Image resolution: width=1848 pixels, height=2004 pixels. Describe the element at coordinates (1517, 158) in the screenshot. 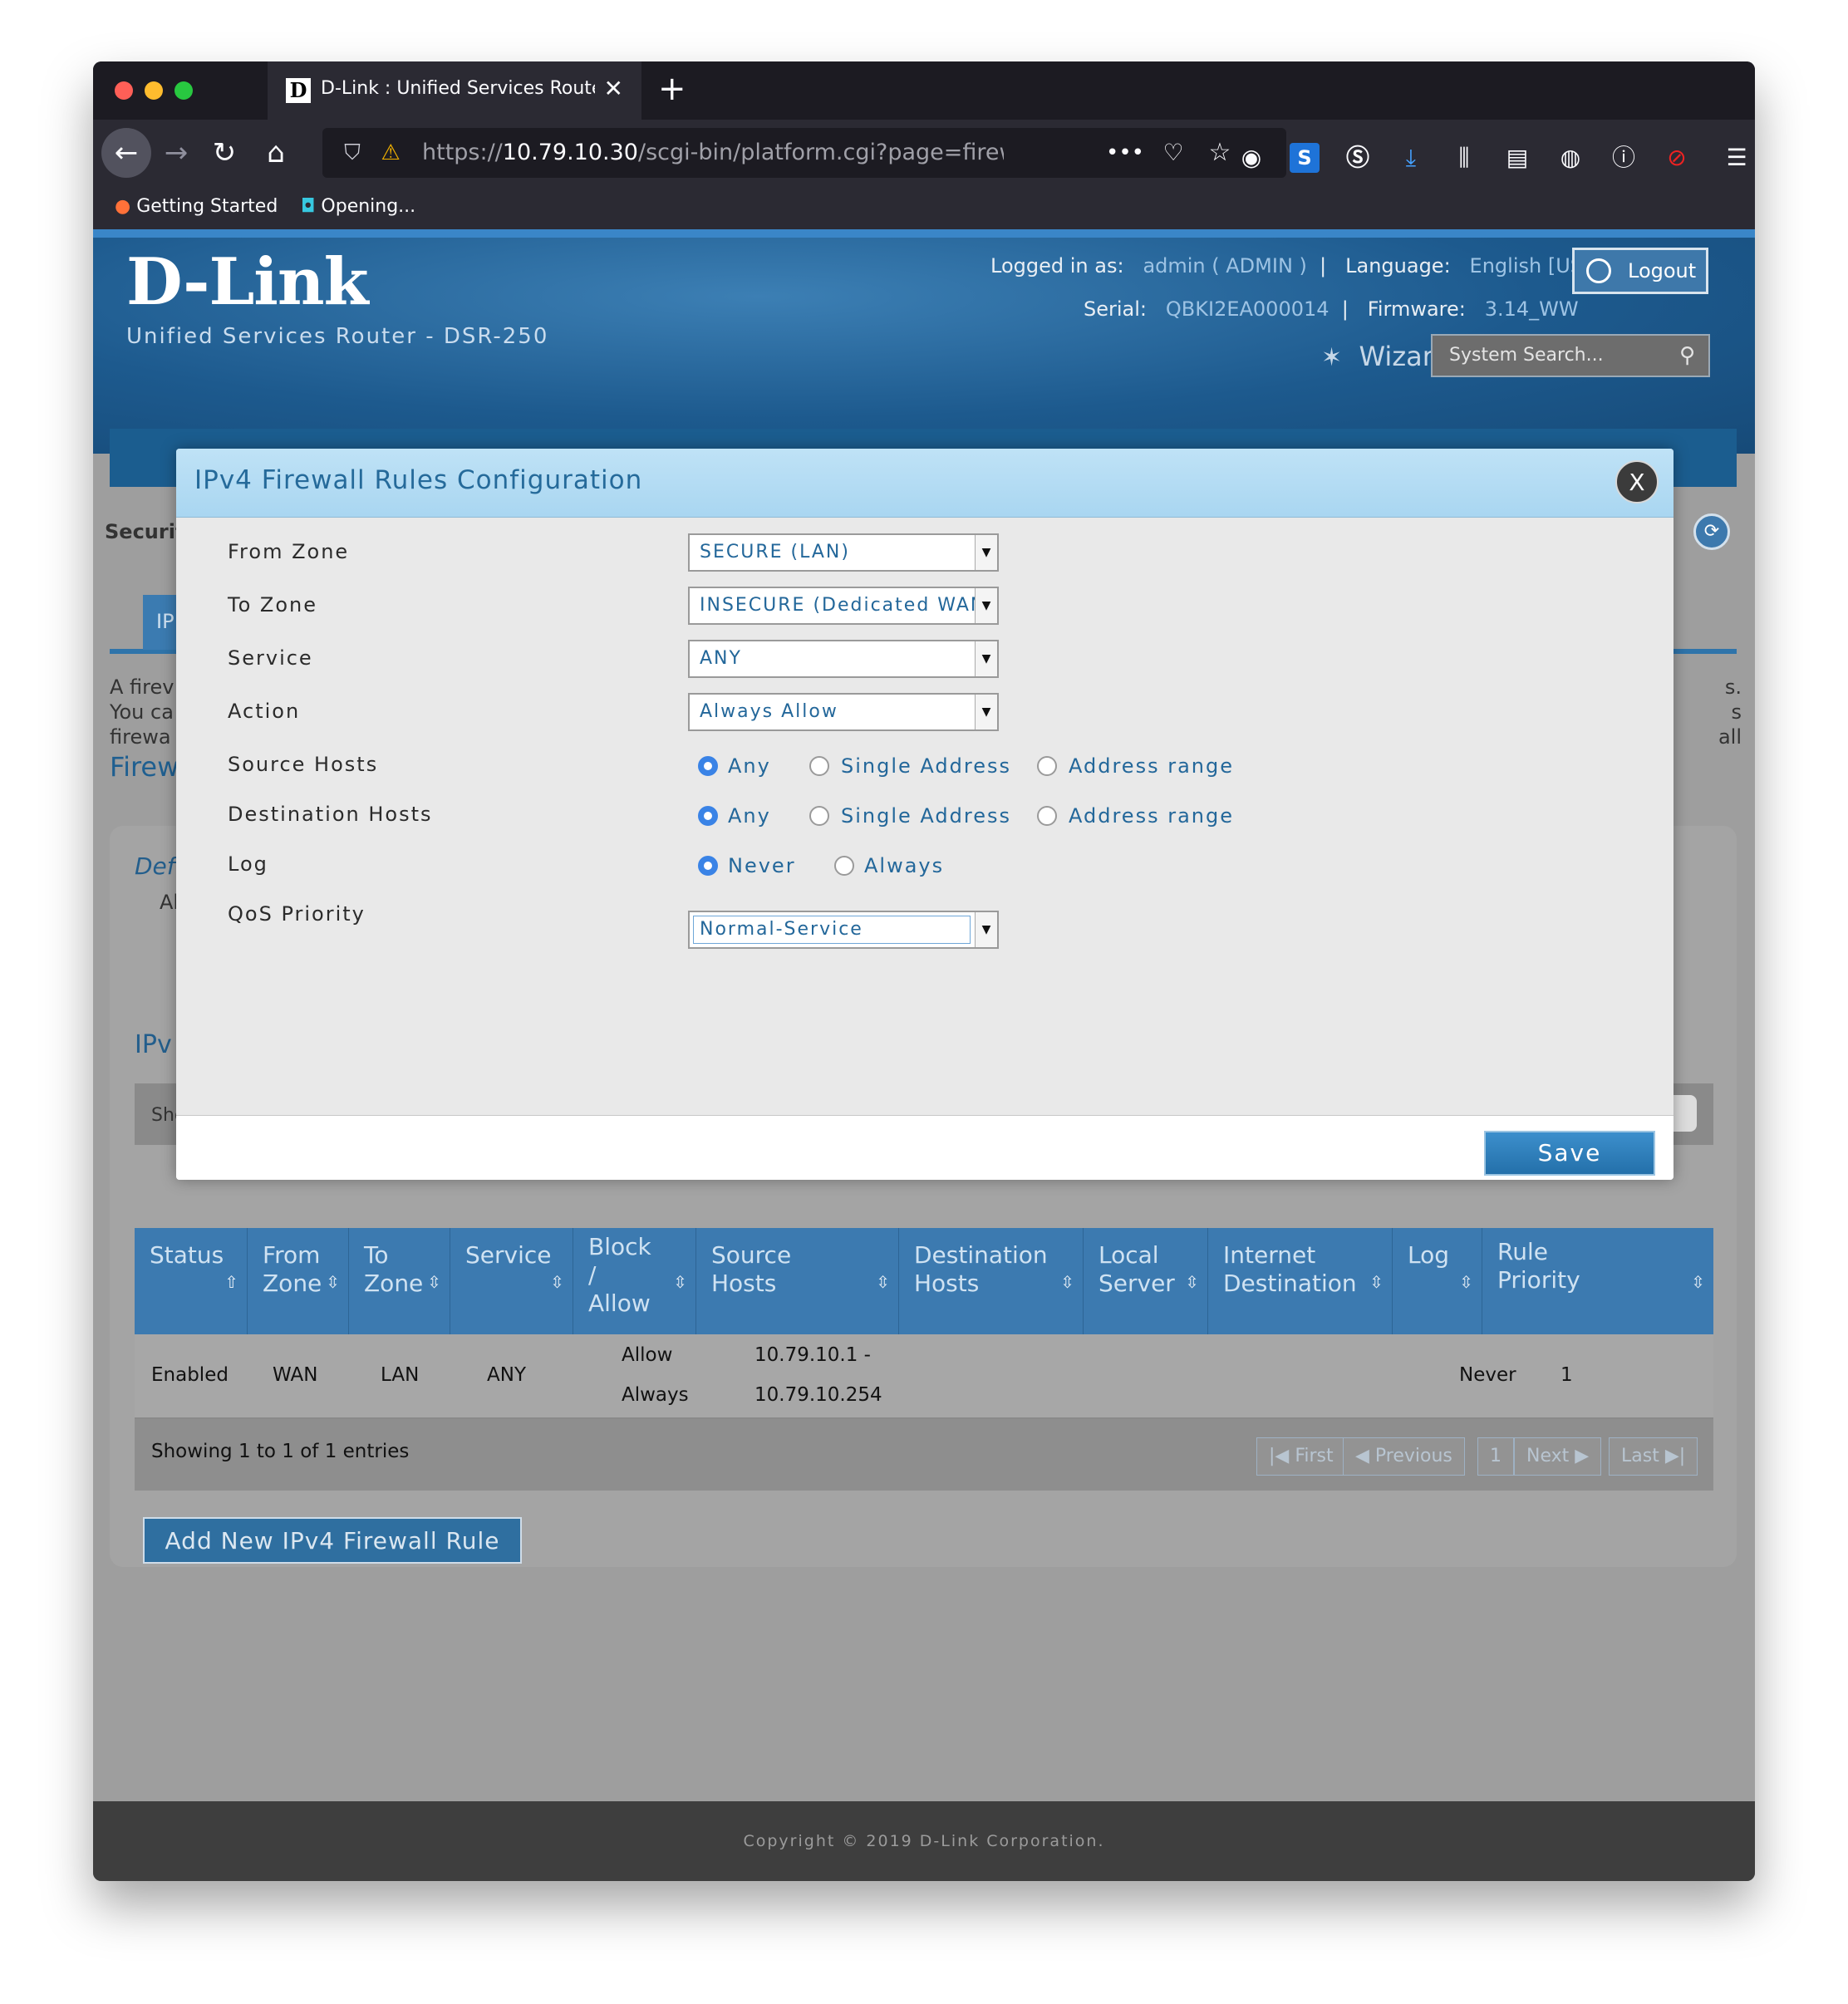

I see `sidebar-icon: ▤` at that location.